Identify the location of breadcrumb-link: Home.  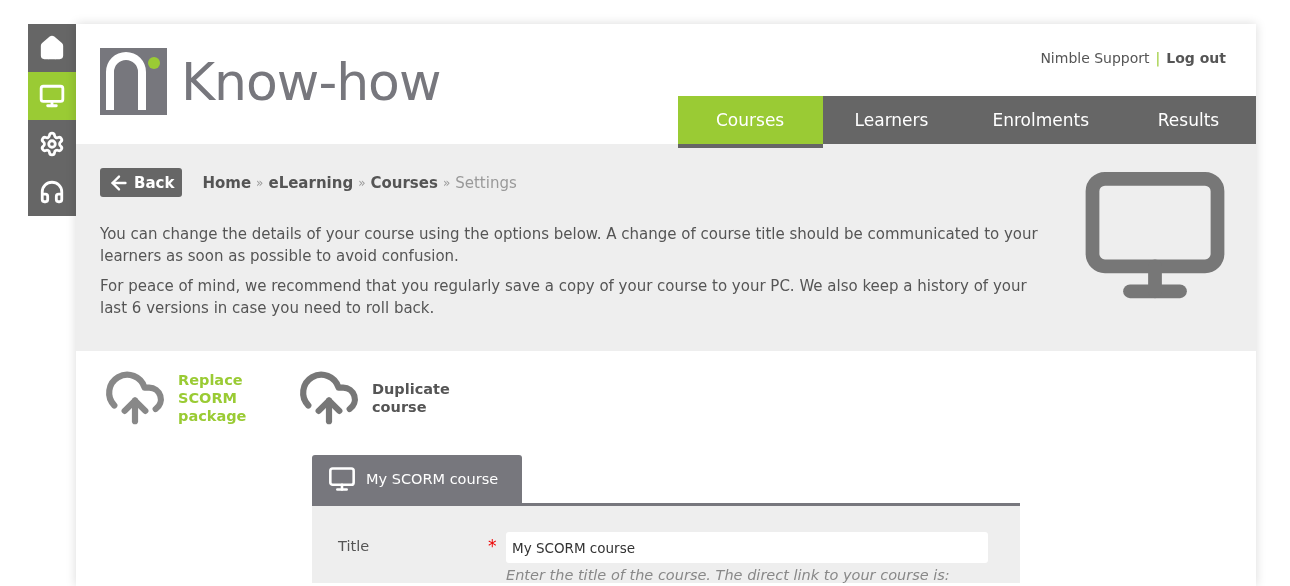
(227, 182).